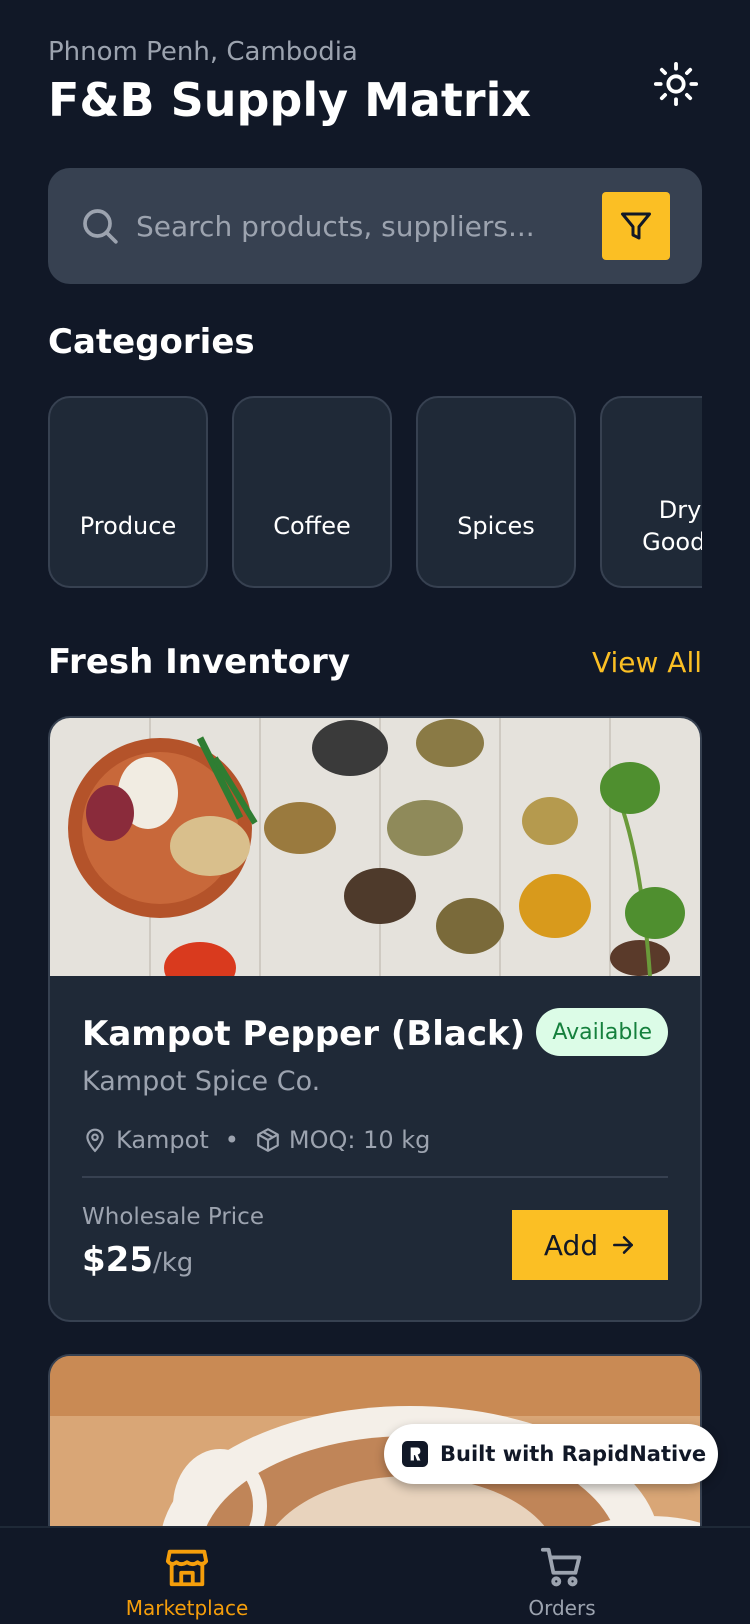 The width and height of the screenshot is (750, 1624). I want to click on category-label: Coffee, so click(312, 526).